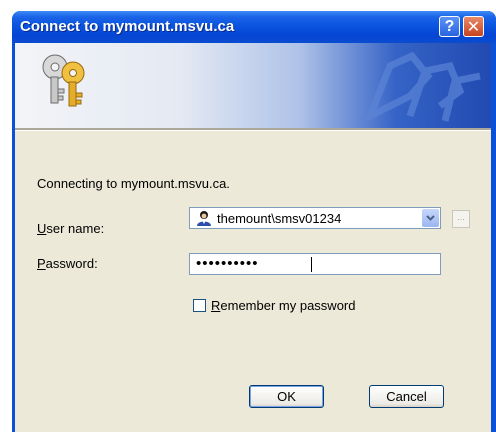 Image resolution: width=496 pixels, height=432 pixels. I want to click on password-label-text: assword:, so click(71, 263).